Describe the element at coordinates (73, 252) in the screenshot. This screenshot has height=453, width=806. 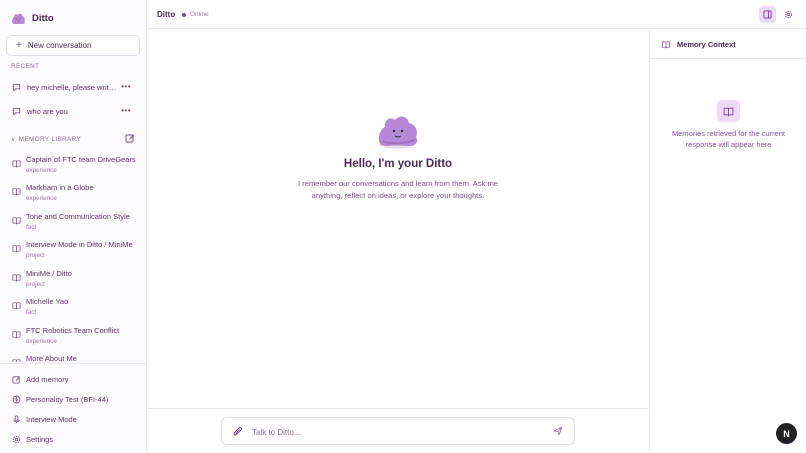
I see `memory-item: Interview Mode in Ditto / MiniMe project` at that location.